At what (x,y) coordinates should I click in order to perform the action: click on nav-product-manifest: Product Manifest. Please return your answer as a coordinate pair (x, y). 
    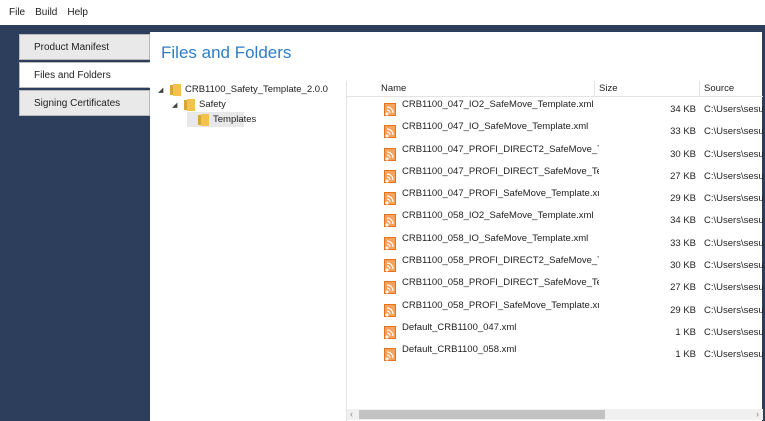
    Looking at the image, I should click on (84, 47).